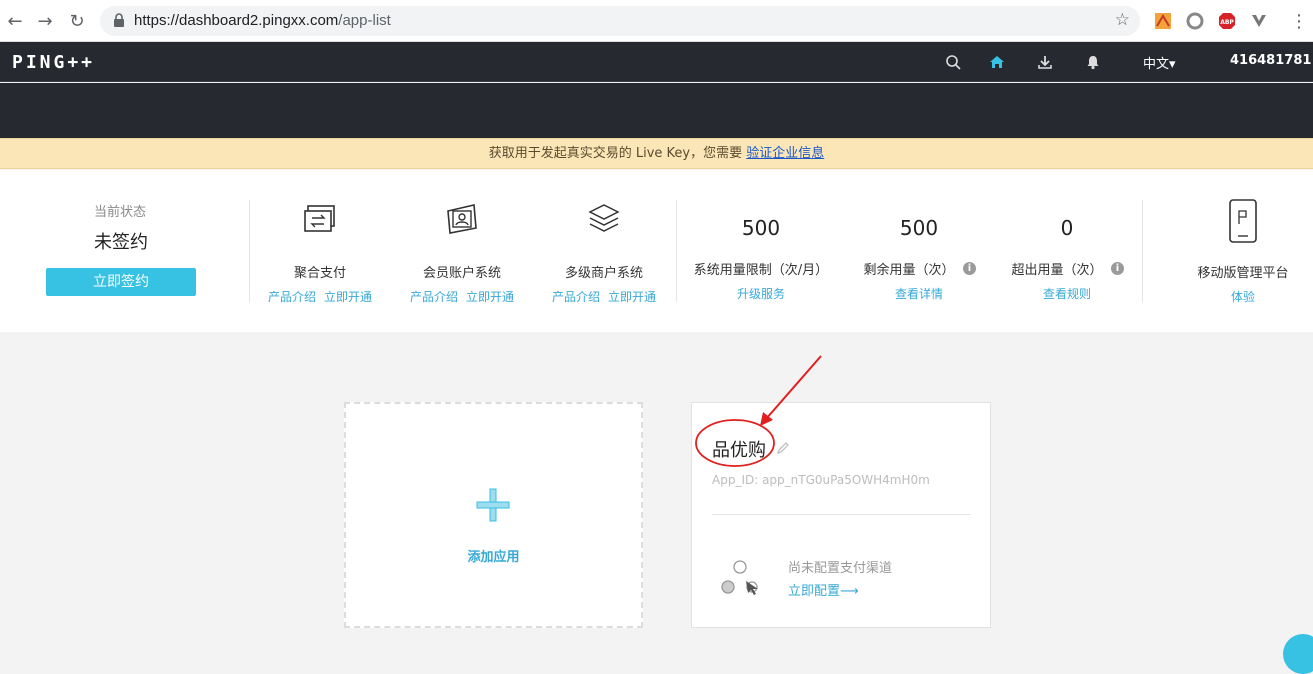 This screenshot has width=1313, height=674. I want to click on adblock-icon: ABP, so click(1227, 21).